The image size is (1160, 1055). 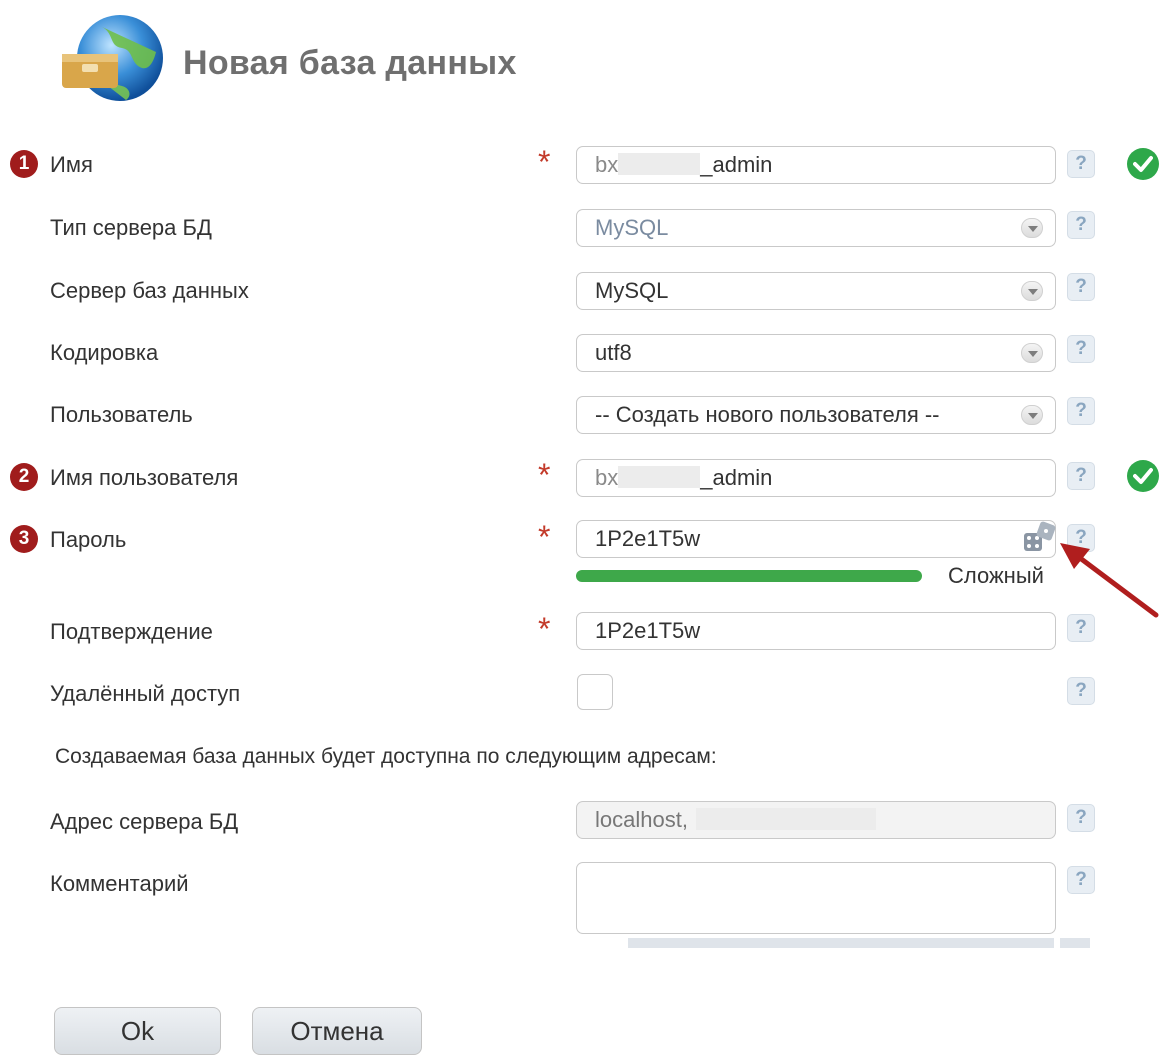 I want to click on username-input: bx _admin, so click(x=816, y=478).